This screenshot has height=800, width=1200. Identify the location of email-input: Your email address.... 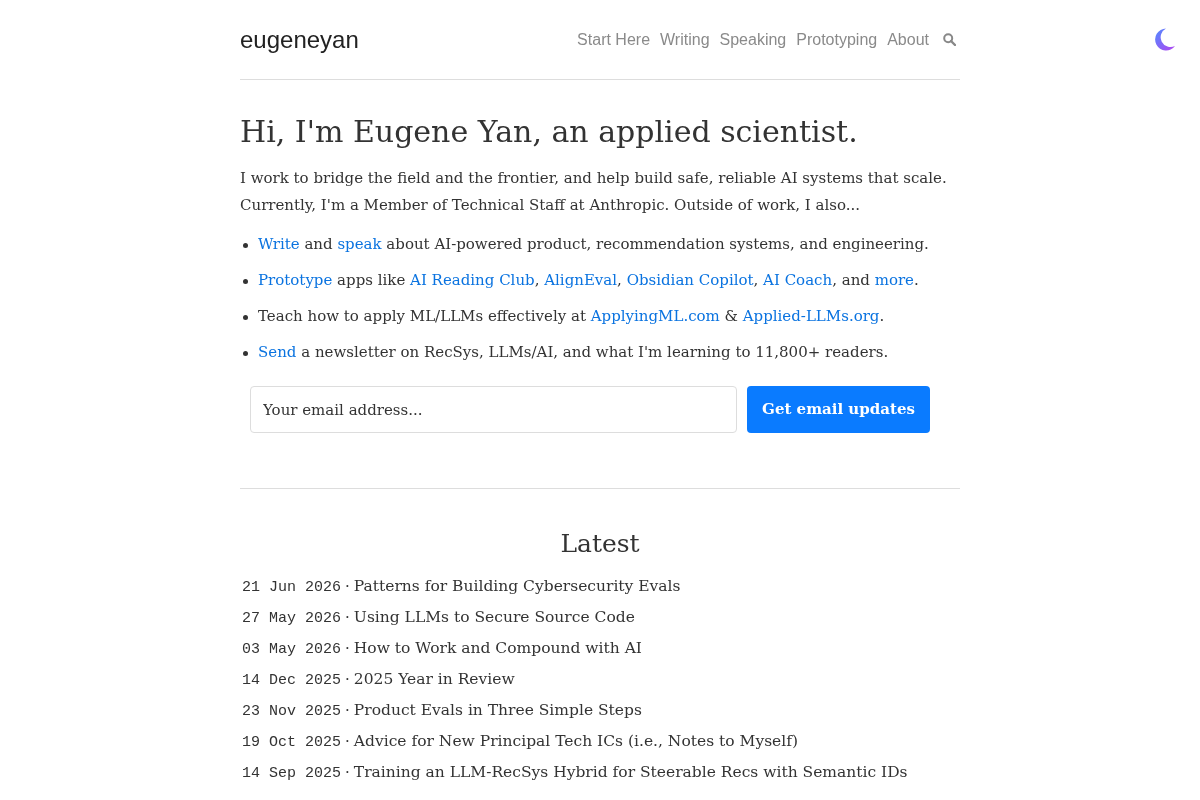
(493, 409).